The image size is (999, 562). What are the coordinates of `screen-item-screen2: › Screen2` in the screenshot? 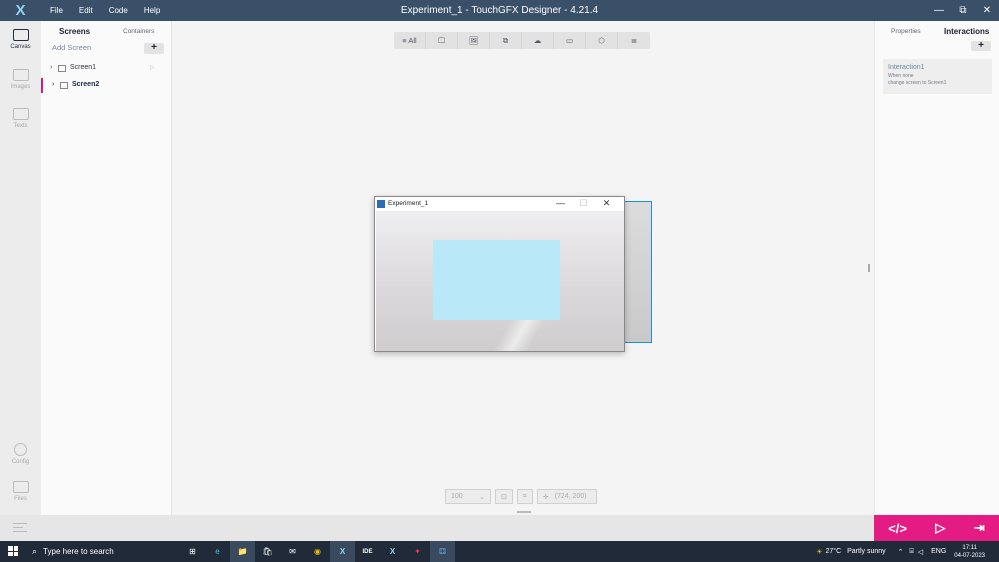 It's located at (106, 85).